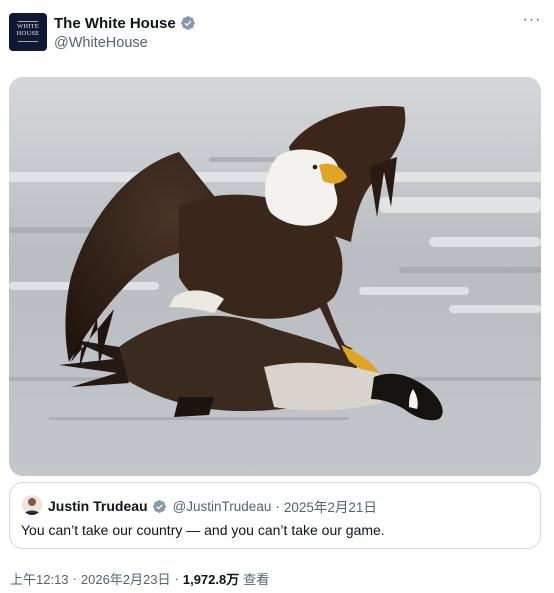 This screenshot has width=554, height=593. I want to click on author-display-name: The White House, so click(115, 23).